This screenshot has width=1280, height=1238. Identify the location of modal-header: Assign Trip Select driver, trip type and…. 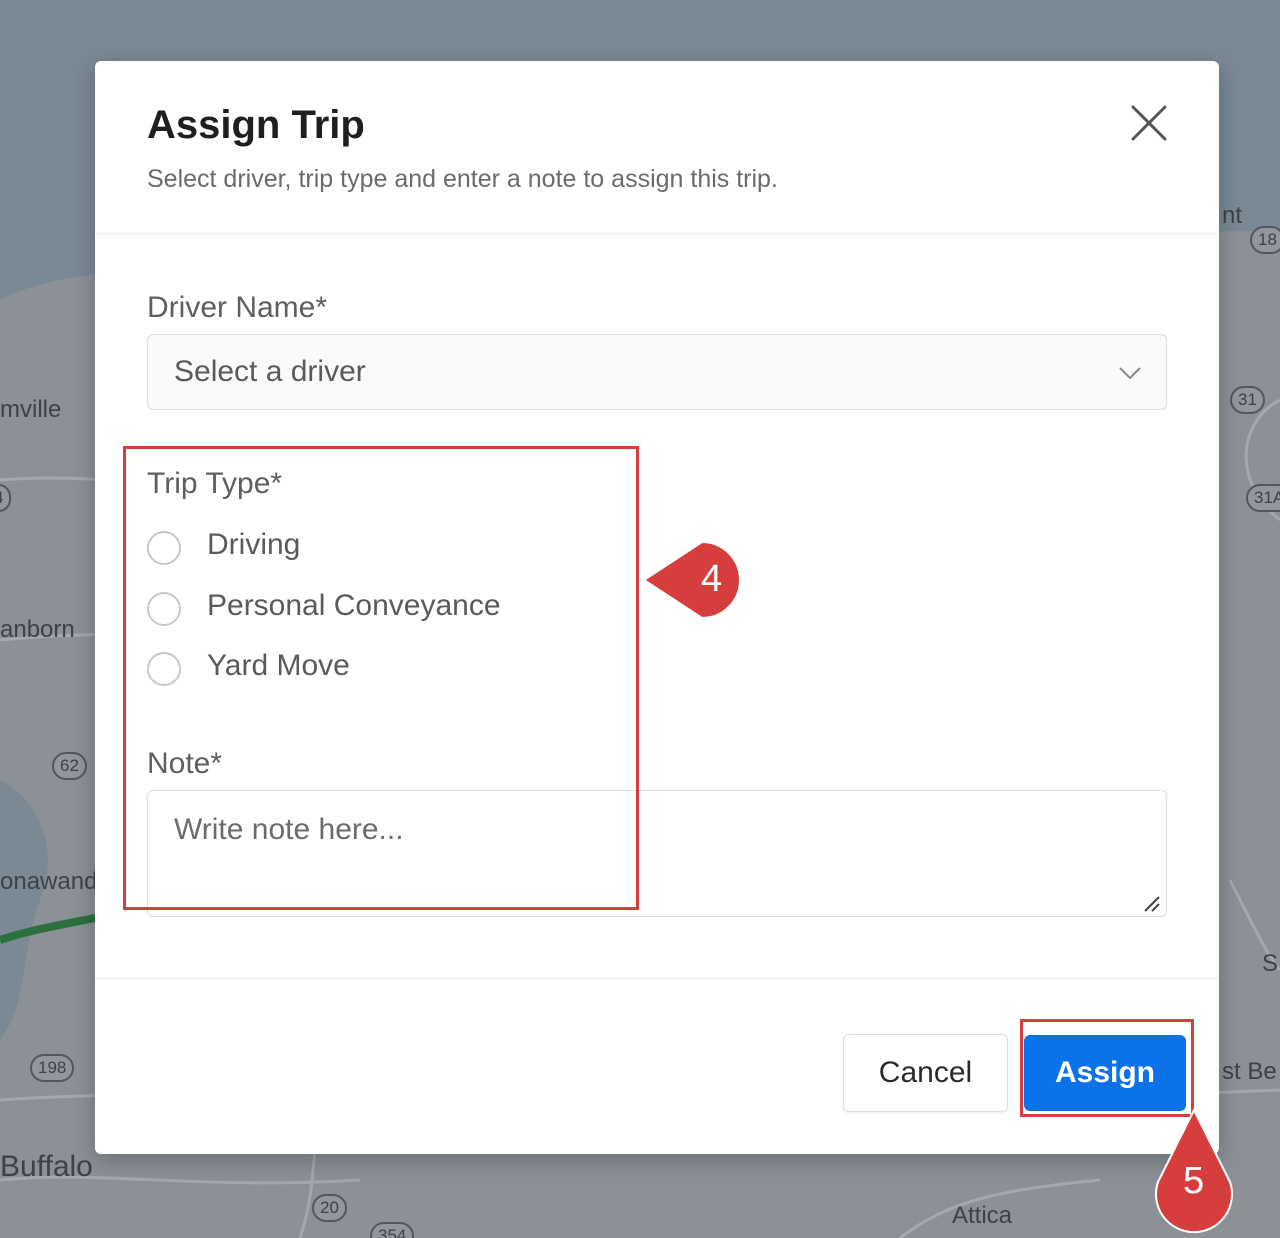
(657, 147).